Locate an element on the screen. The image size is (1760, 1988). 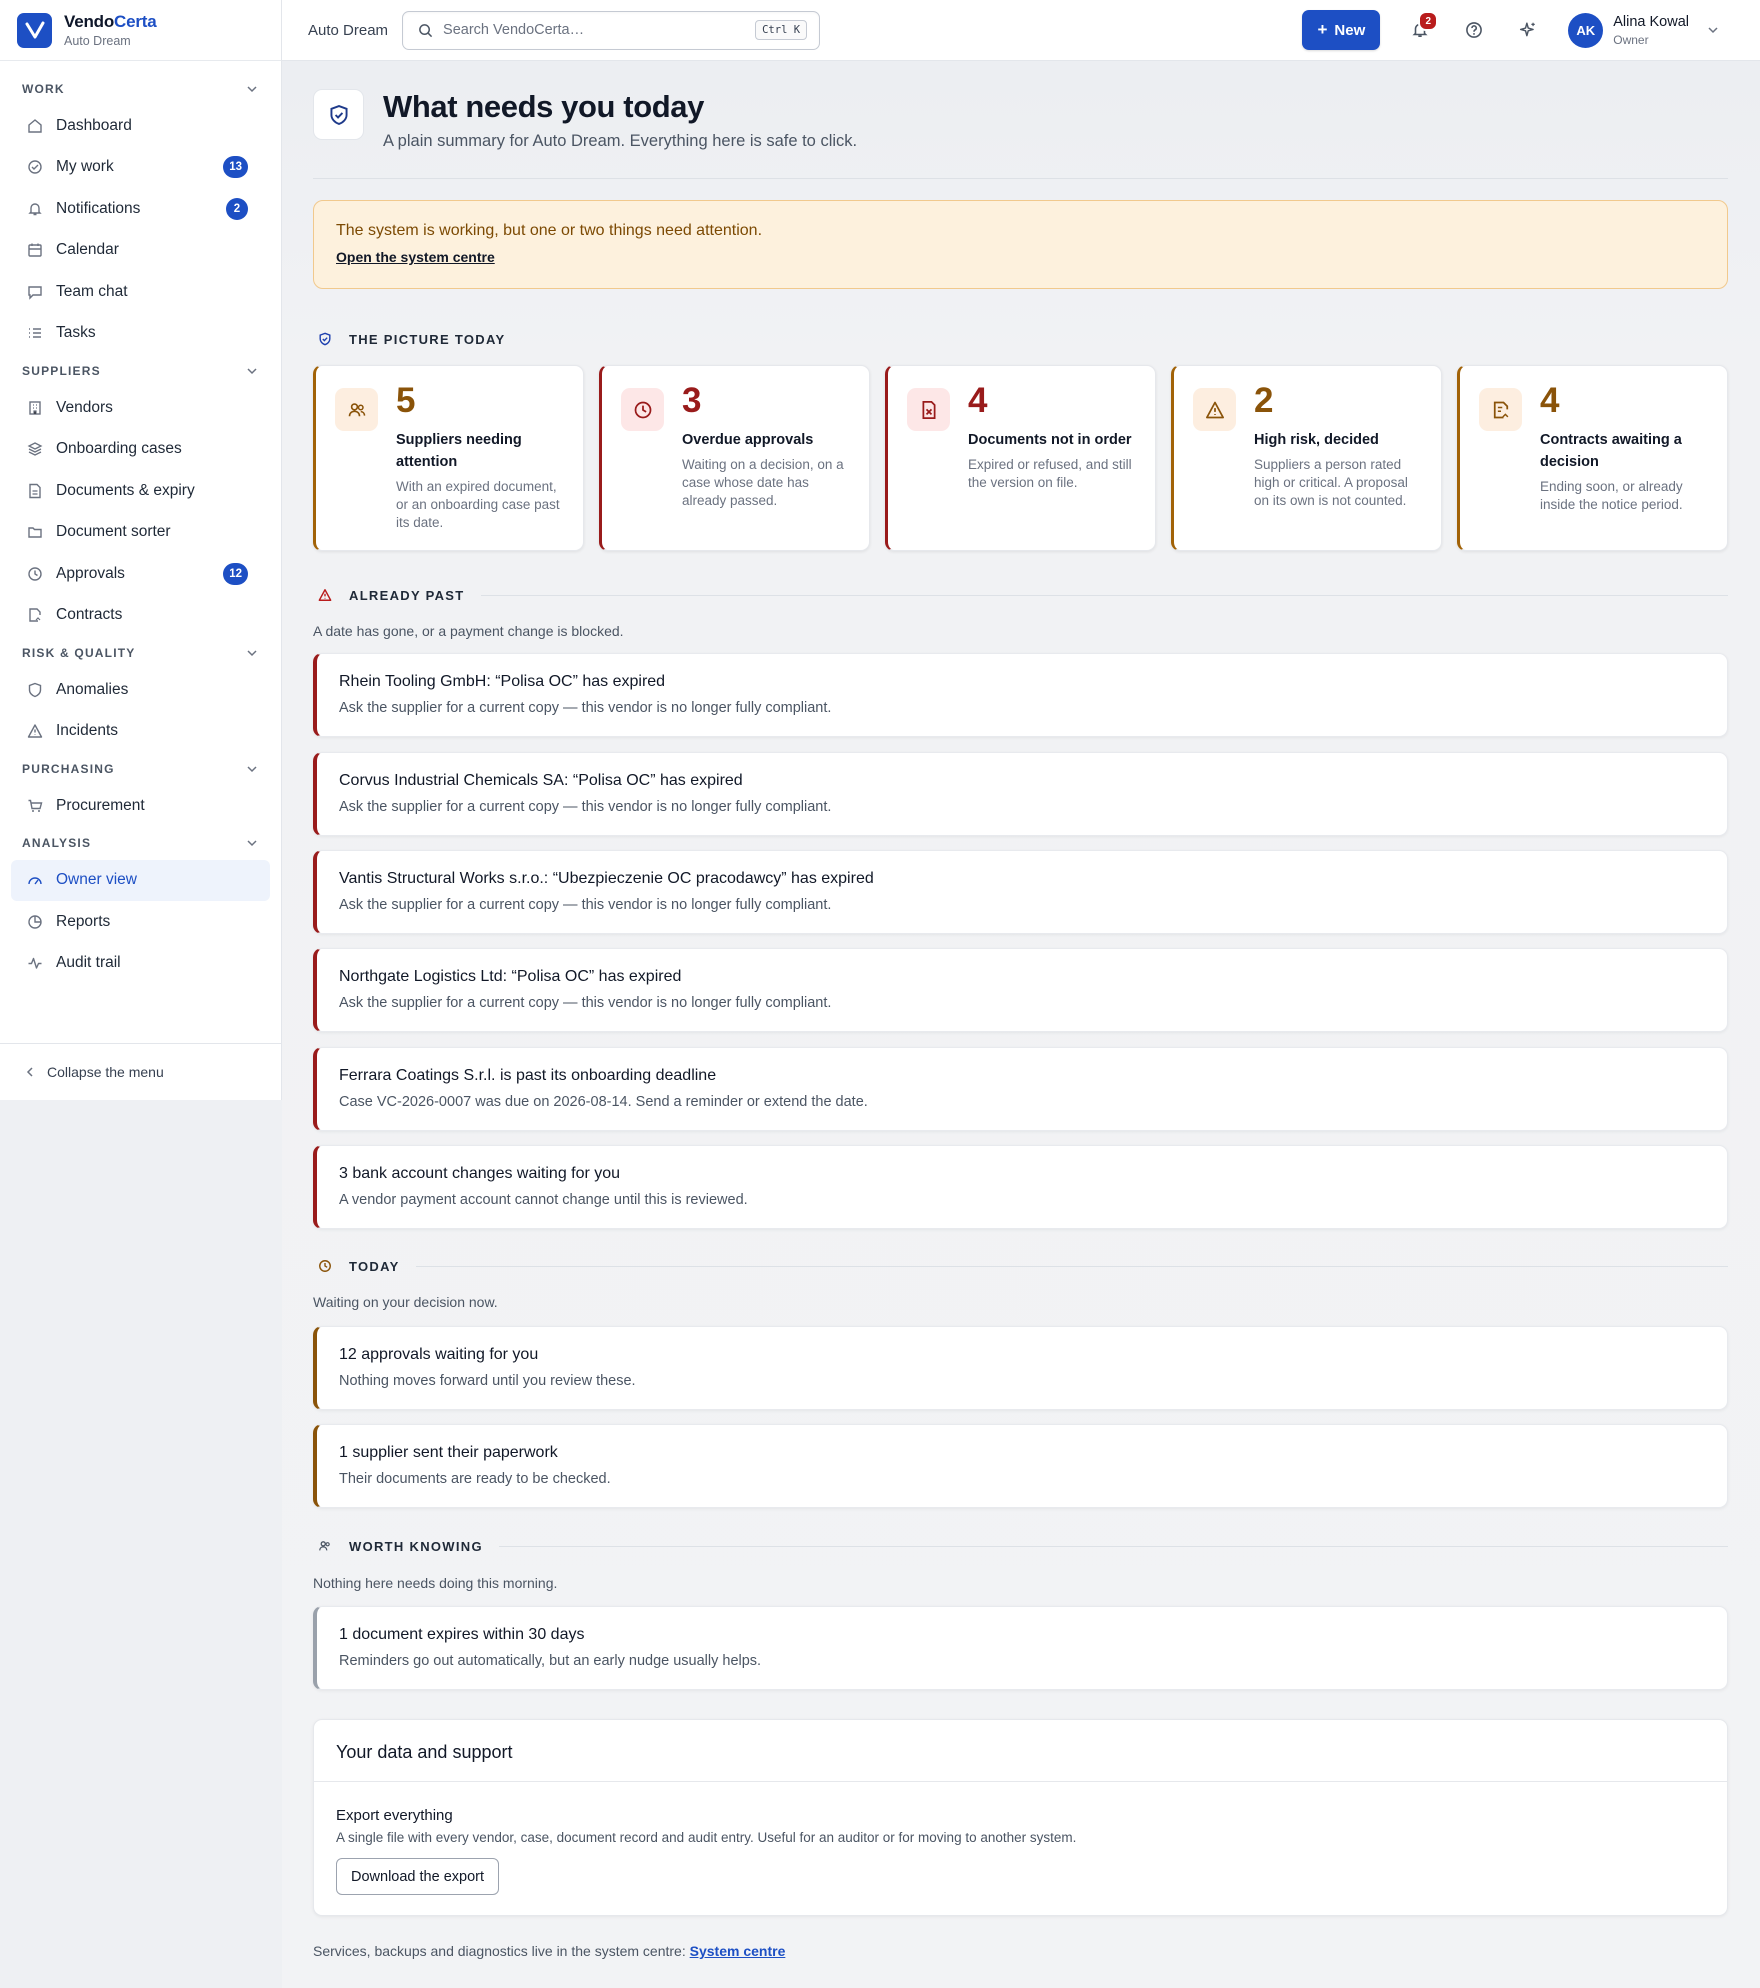
sidebar-item-anomalies: Anomalies is located at coordinates (135, 690).